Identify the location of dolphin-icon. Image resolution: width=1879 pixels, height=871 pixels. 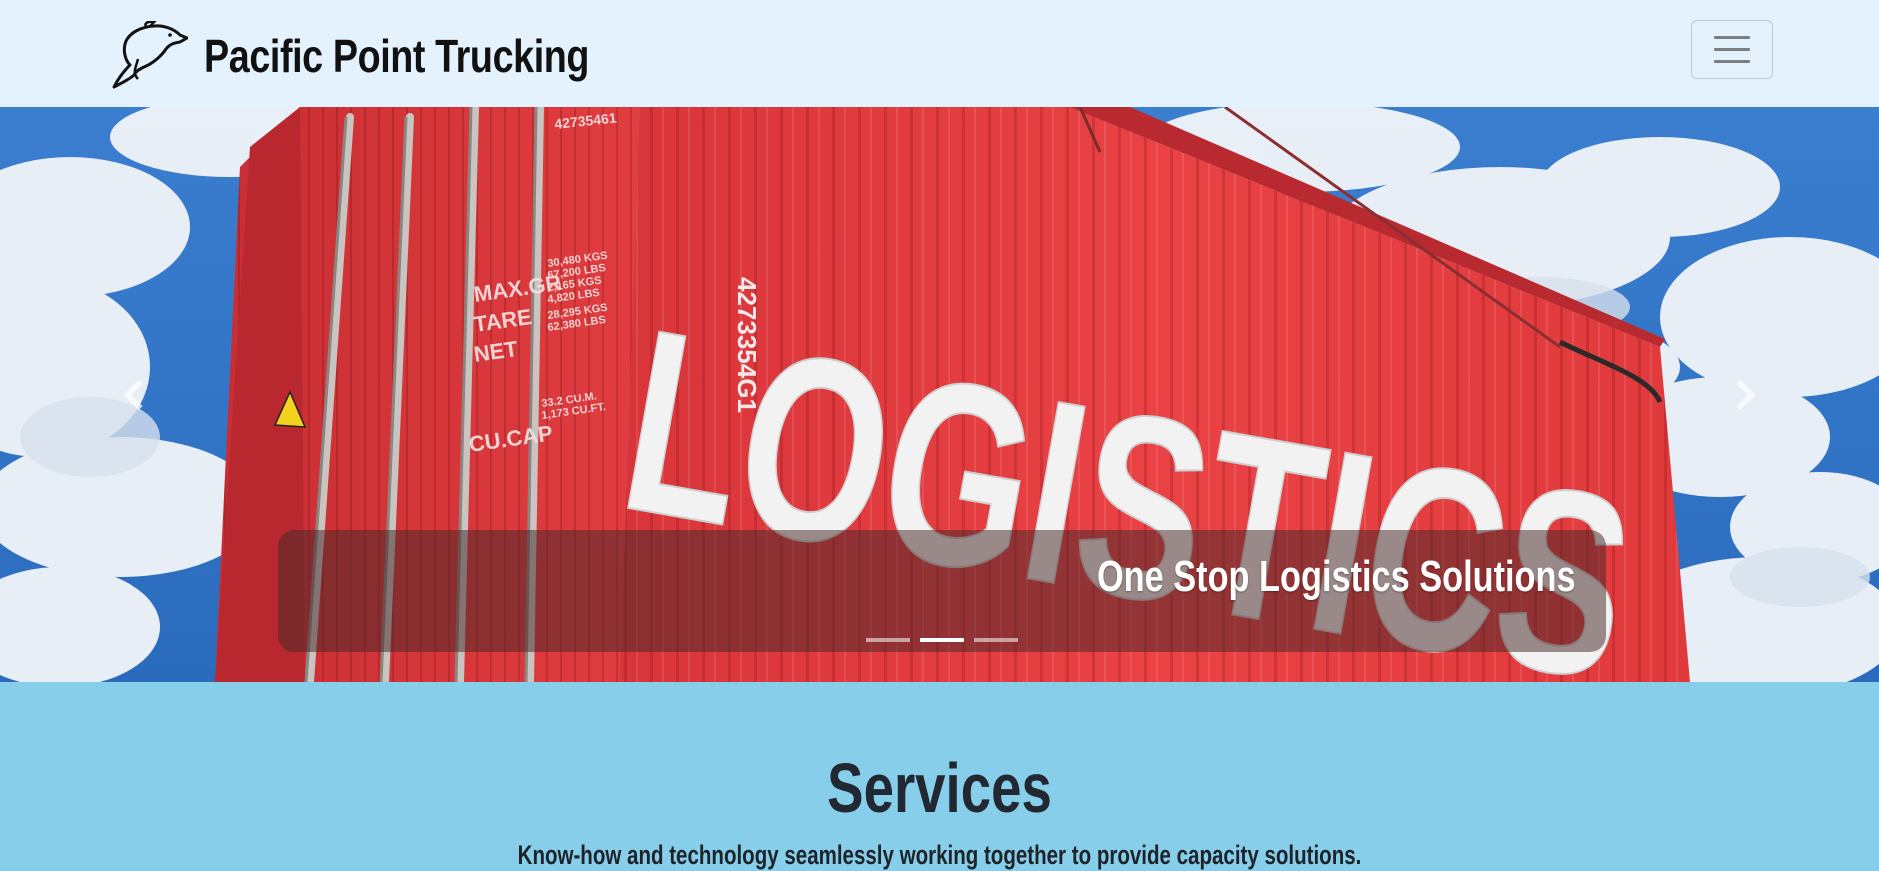
(150, 54).